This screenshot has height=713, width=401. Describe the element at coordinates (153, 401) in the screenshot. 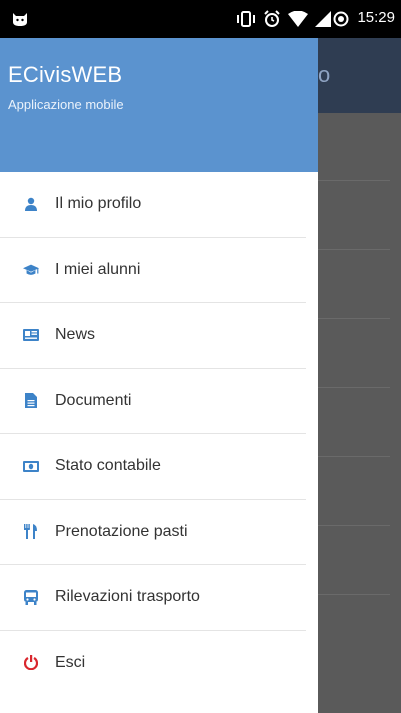

I see `menu-item-documents: Documenti` at that location.